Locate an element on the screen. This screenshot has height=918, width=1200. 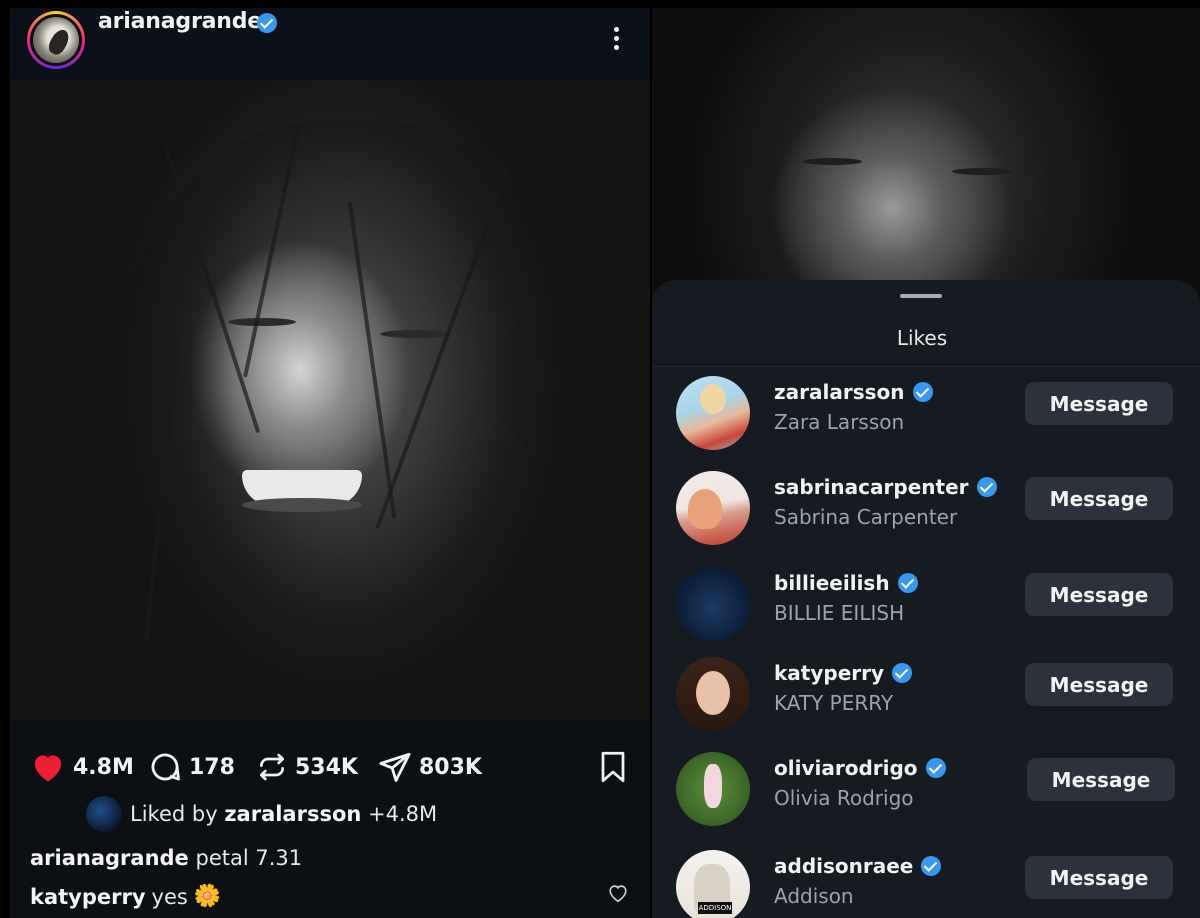
like-username: billieeilish is located at coordinates (846, 583).